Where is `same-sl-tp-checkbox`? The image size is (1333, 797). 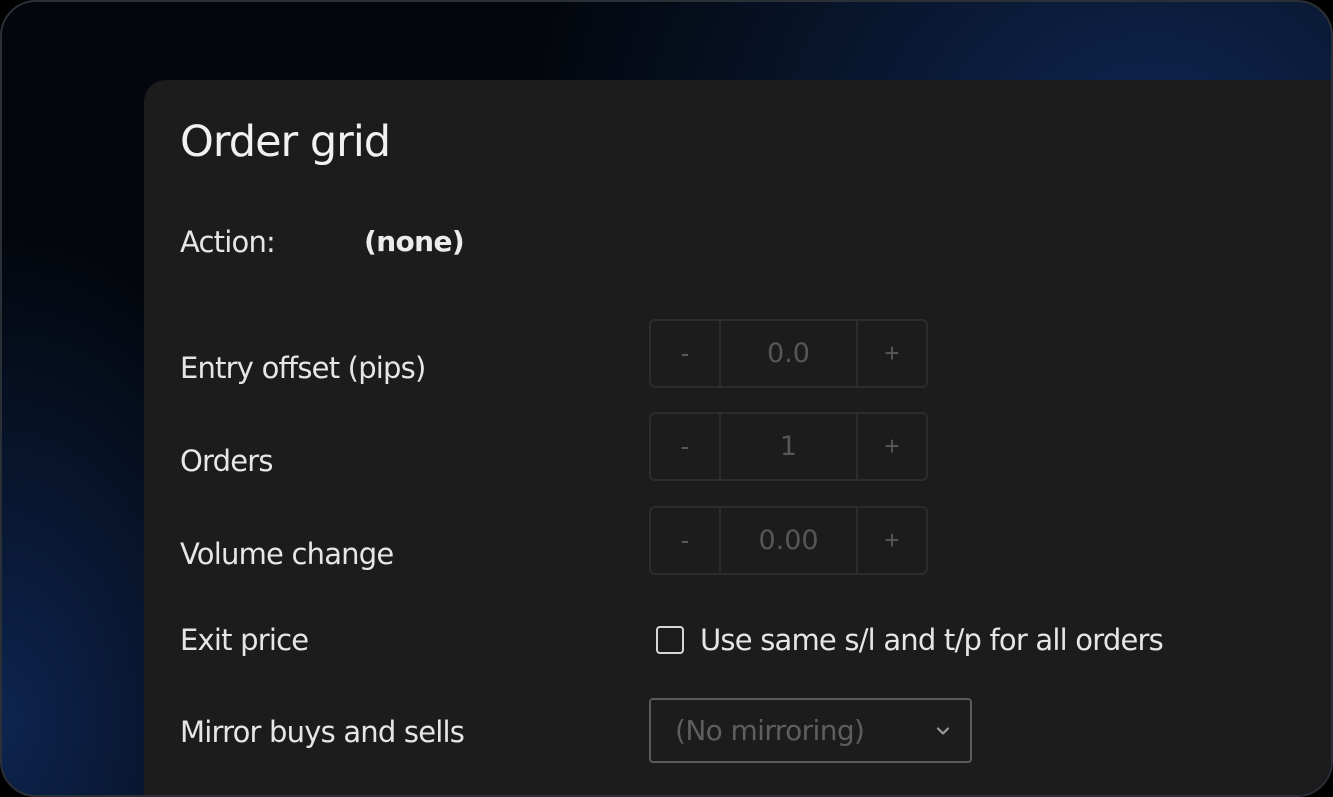 same-sl-tp-checkbox is located at coordinates (670, 640).